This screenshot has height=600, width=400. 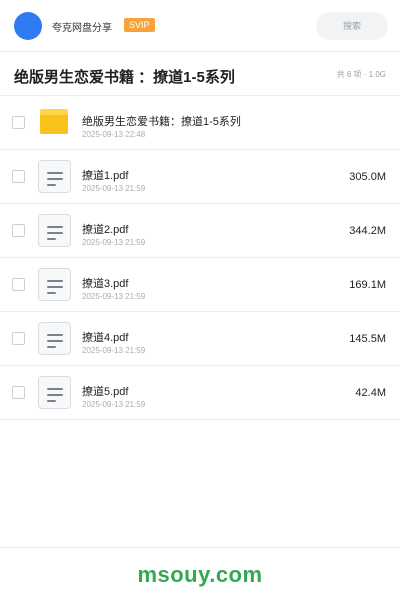 What do you see at coordinates (361, 74) in the screenshot?
I see `folder-summary: 共 6 项 · 1.0G` at bounding box center [361, 74].